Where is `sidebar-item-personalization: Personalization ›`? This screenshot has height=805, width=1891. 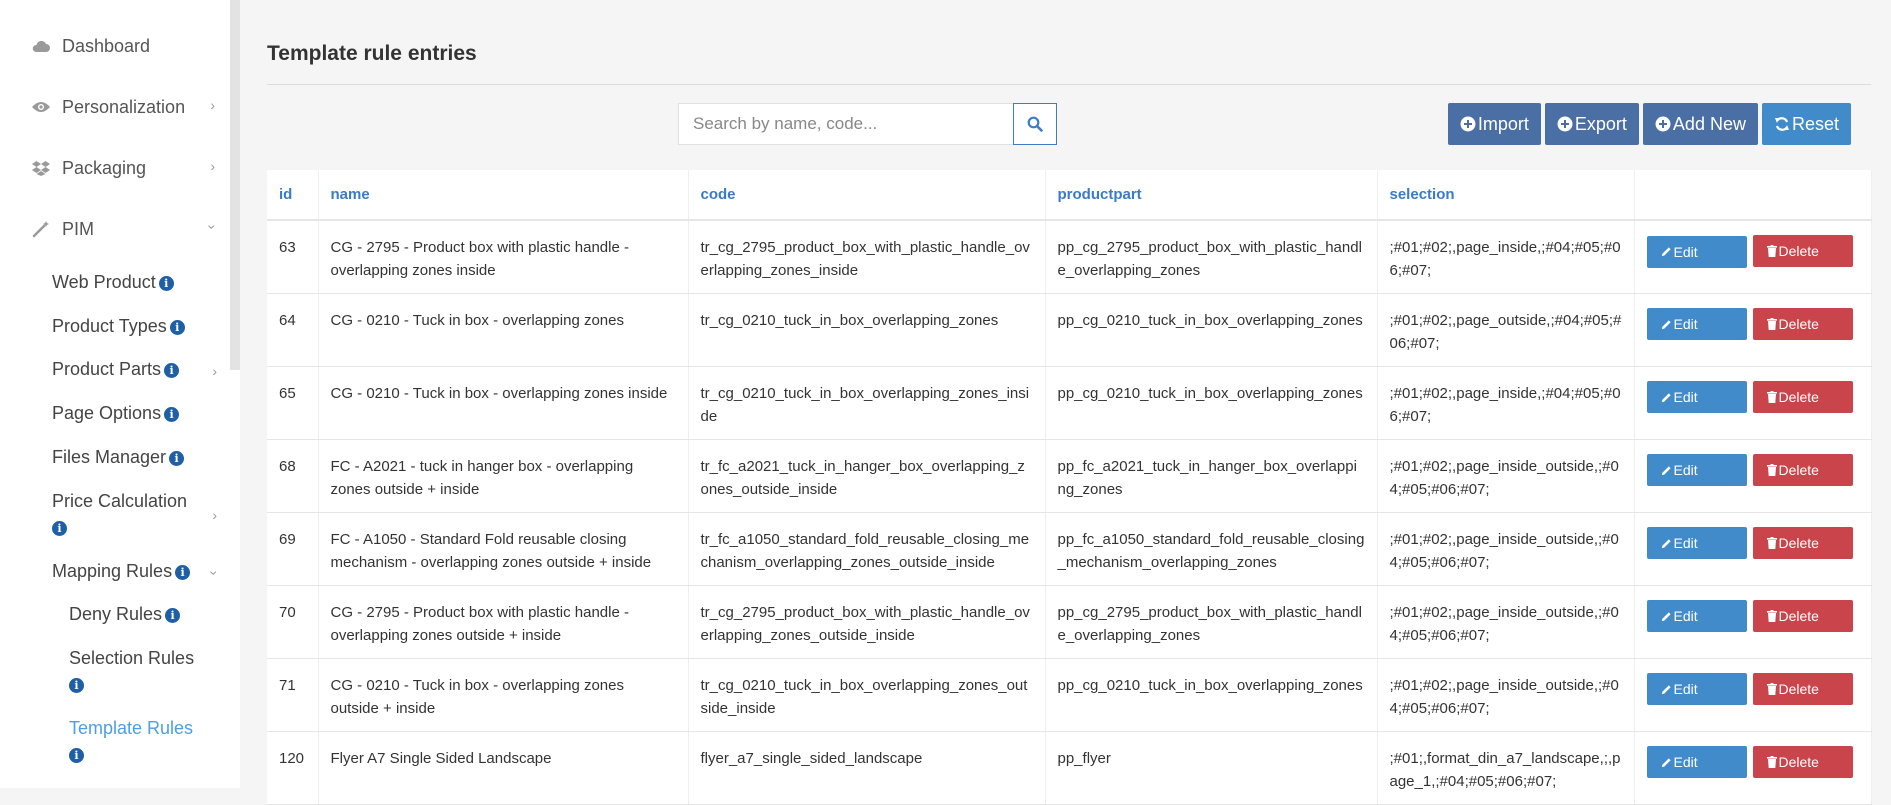
sidebar-item-personalization: Personalization › is located at coordinates (122, 107).